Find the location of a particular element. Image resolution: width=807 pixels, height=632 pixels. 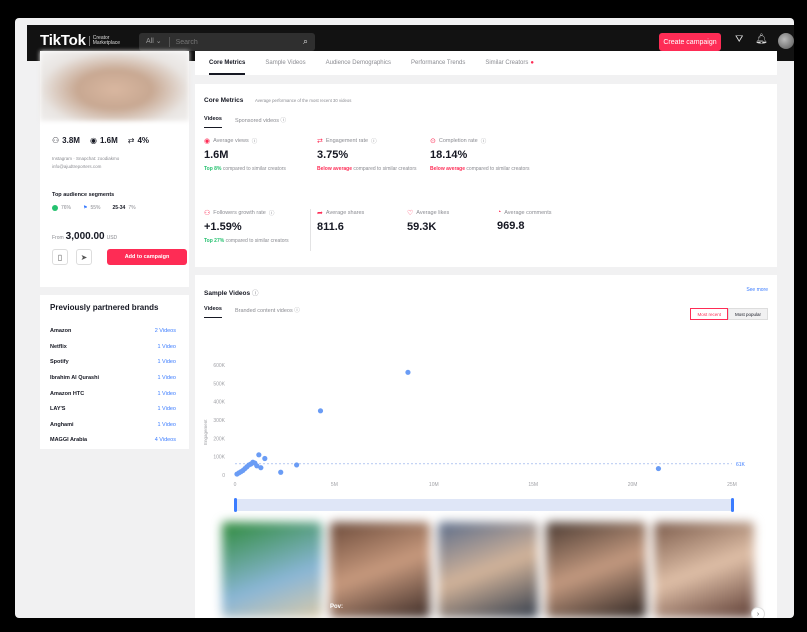

tiktok-logo: TikTok Creator Marketplace is located at coordinates (80, 40).